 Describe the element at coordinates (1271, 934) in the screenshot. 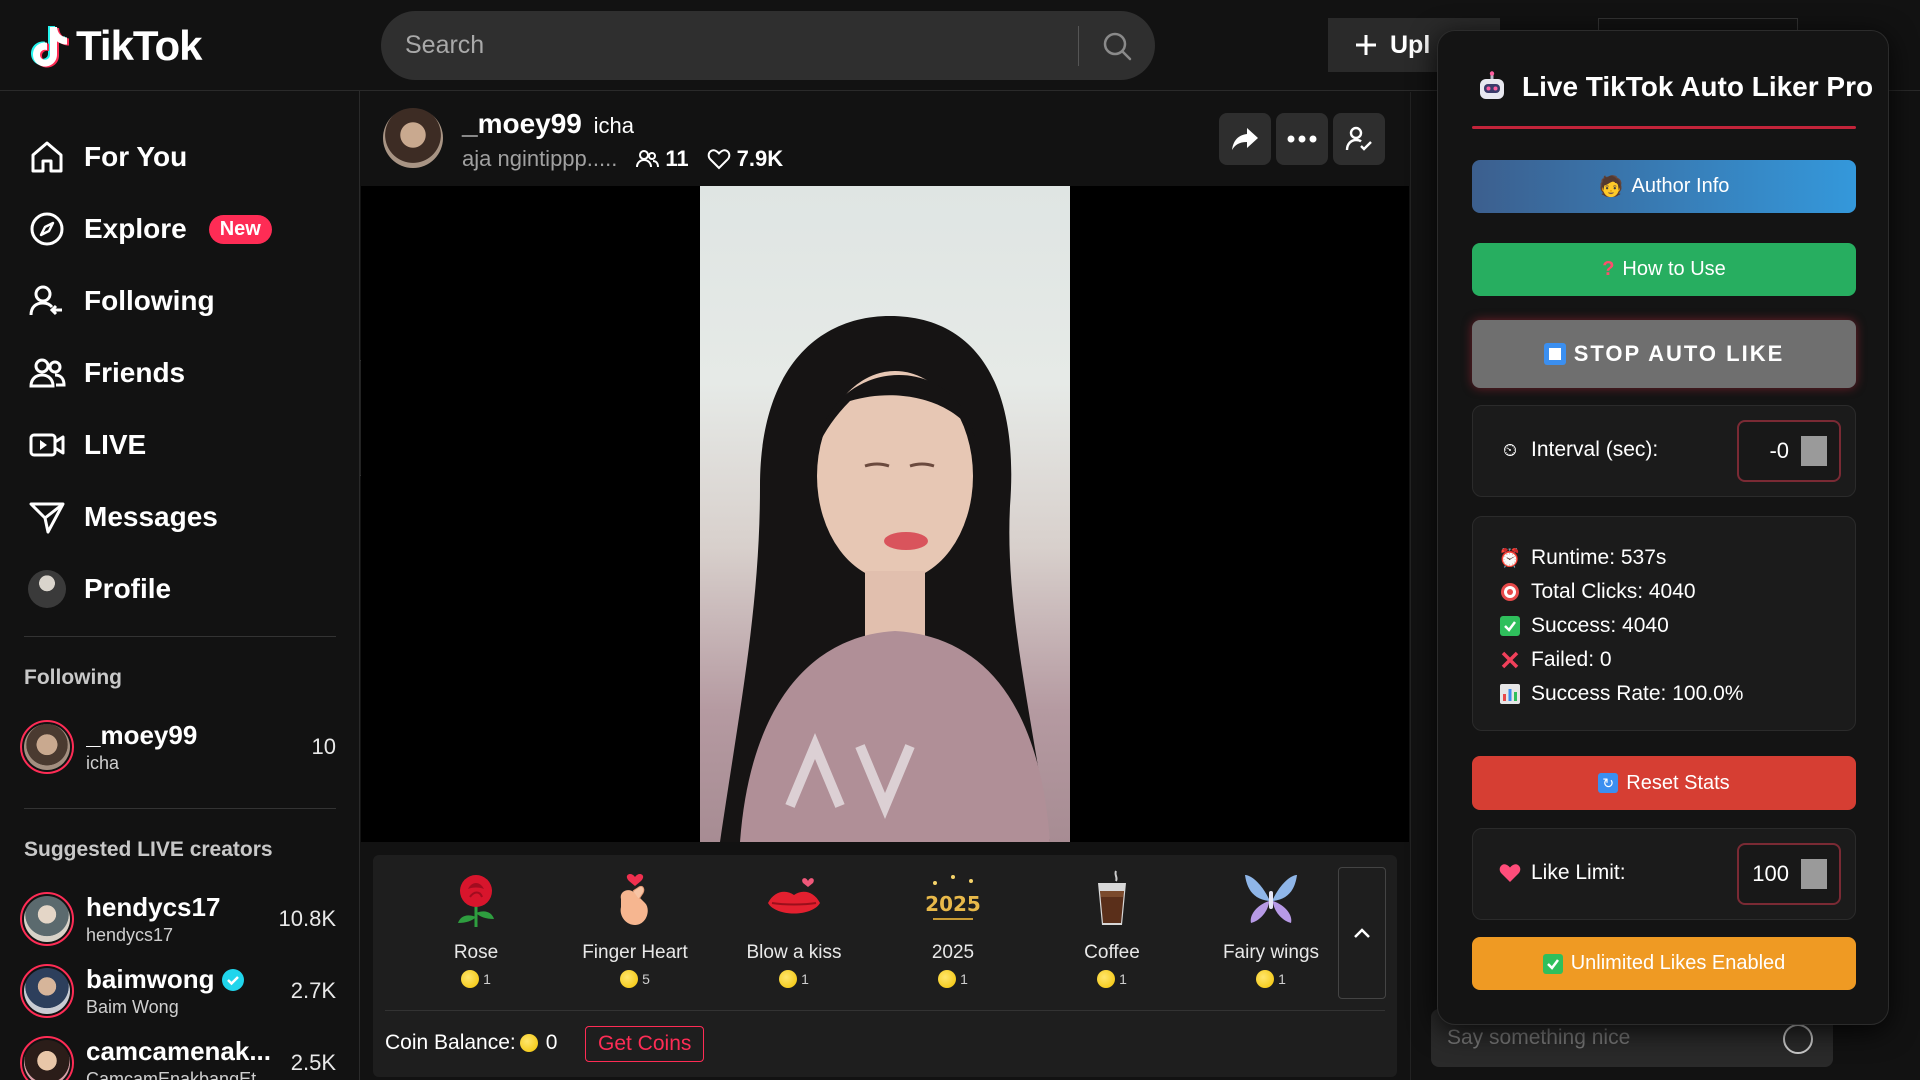

I see `gift-item: Fairy wings 1` at that location.